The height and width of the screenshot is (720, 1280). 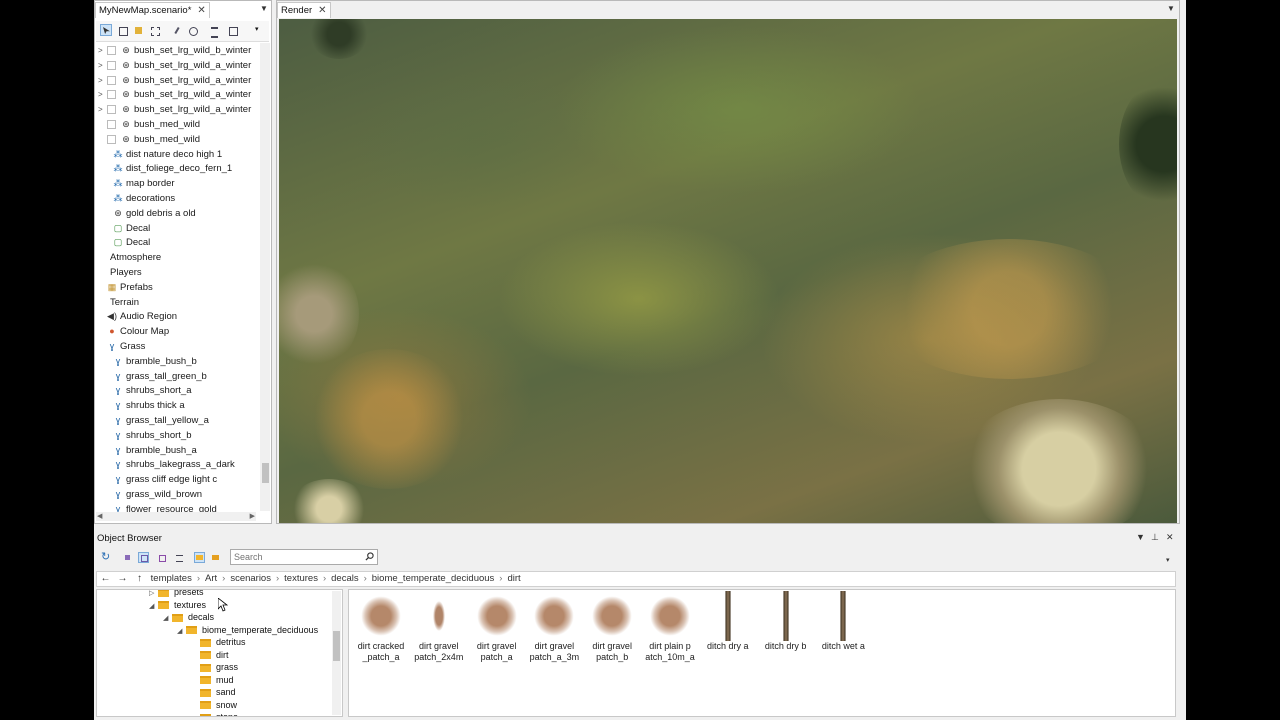 What do you see at coordinates (1155, 537) in the screenshot?
I see `pin-icon: ⊥` at bounding box center [1155, 537].